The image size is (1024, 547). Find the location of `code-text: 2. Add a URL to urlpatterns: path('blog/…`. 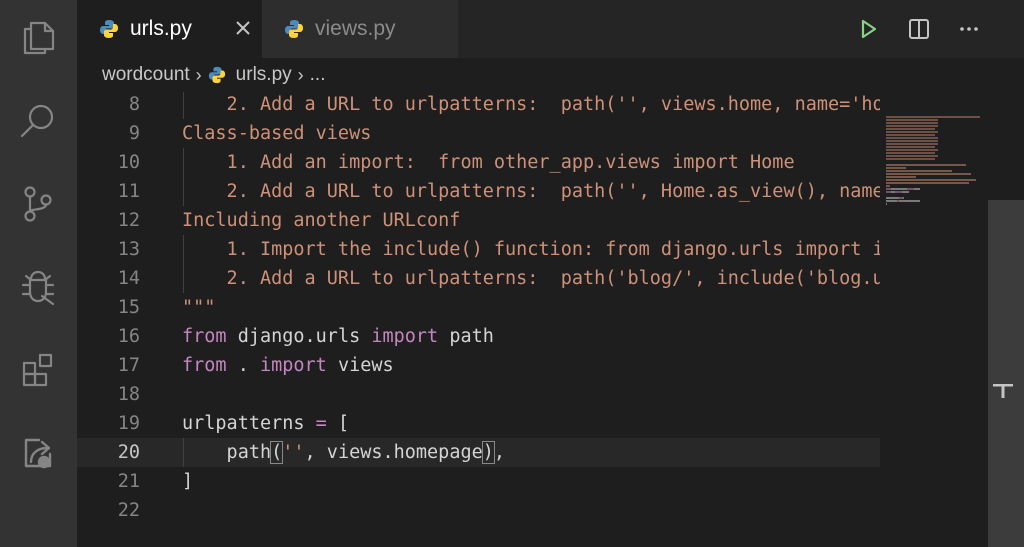

code-text: 2. Add a URL to urlpatterns: path('blog/… is located at coordinates (531, 278).